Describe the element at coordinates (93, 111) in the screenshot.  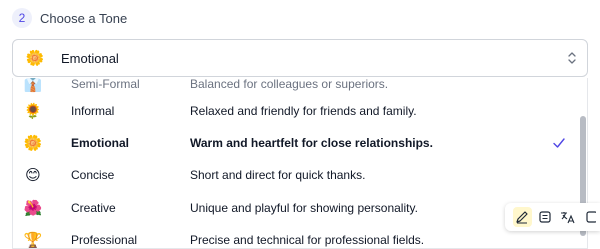
I see `option-name: Informal` at that location.